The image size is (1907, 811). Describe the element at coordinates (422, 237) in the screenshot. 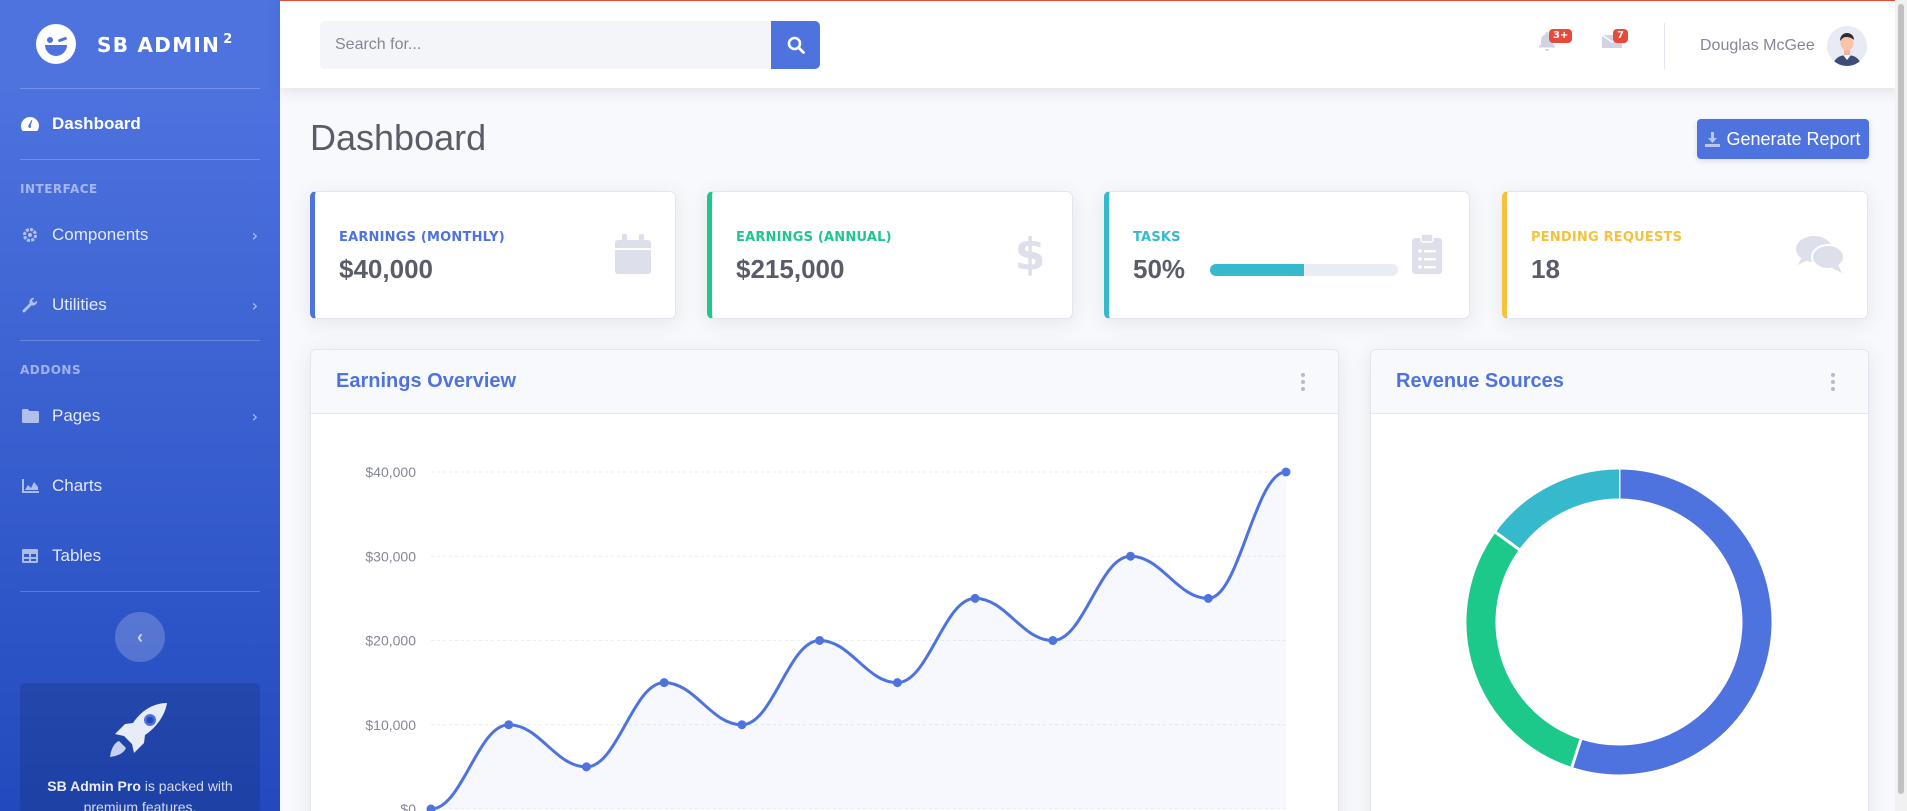

I see `stat-label: EARNINGS (MONTHLY)` at that location.